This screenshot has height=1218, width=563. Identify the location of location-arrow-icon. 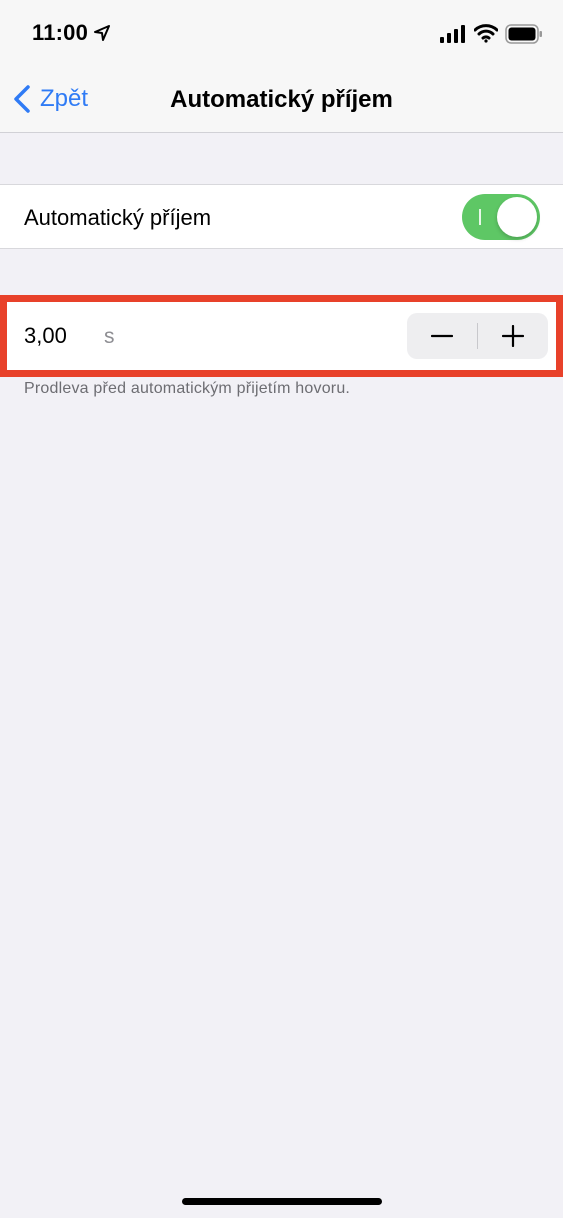
(102, 33).